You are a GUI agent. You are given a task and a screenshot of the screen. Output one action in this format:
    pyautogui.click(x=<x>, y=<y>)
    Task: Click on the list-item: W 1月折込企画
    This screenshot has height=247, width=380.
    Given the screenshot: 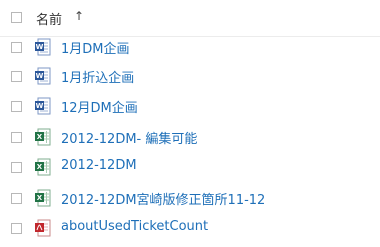 What is the action you would take?
    pyautogui.click(x=190, y=76)
    